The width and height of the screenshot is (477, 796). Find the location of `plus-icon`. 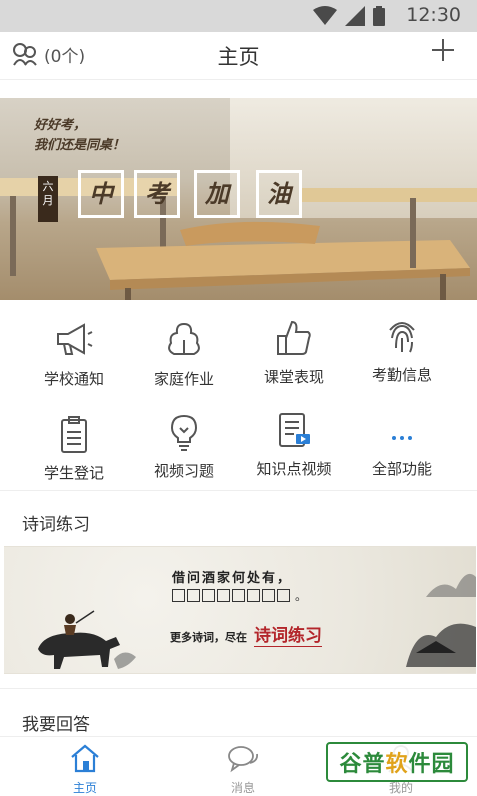

plus-icon is located at coordinates (443, 50).